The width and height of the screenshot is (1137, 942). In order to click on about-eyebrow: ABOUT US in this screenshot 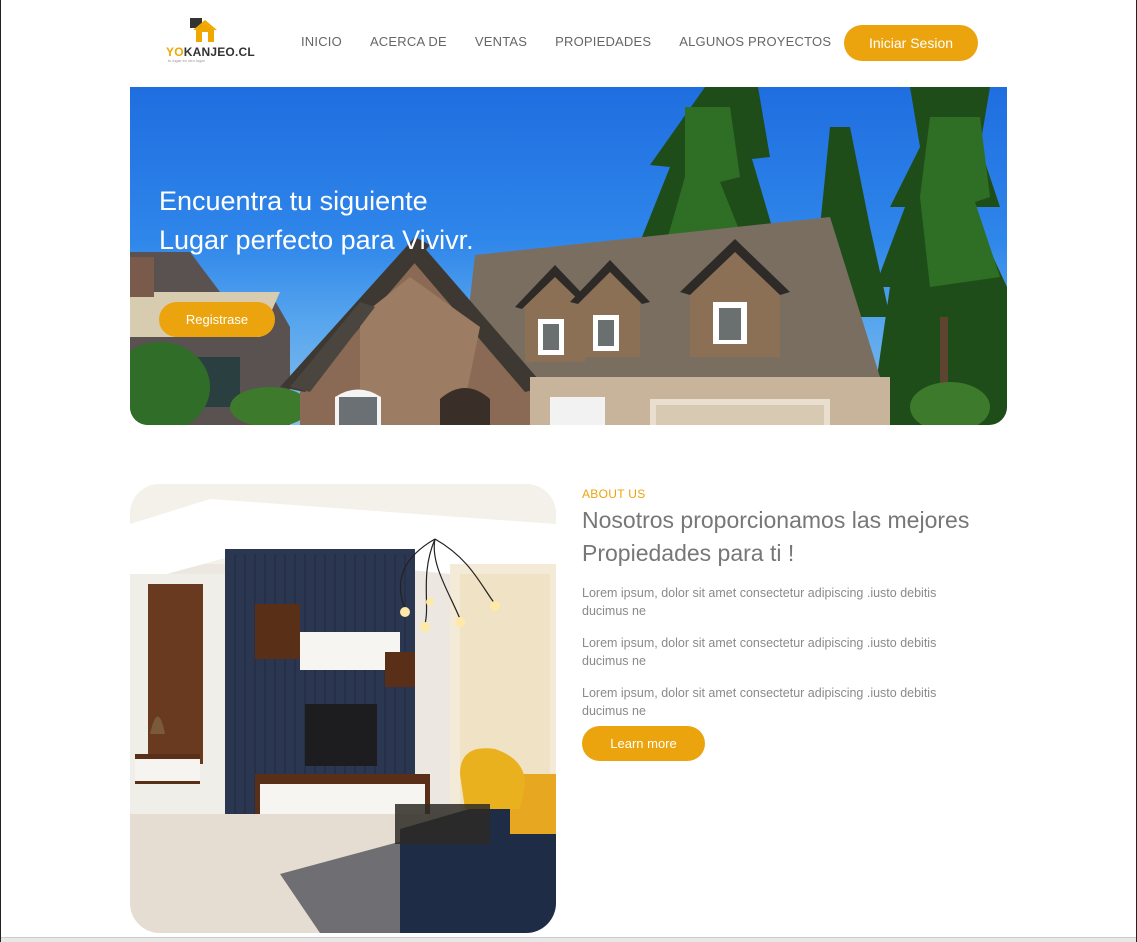, I will do `click(614, 494)`.